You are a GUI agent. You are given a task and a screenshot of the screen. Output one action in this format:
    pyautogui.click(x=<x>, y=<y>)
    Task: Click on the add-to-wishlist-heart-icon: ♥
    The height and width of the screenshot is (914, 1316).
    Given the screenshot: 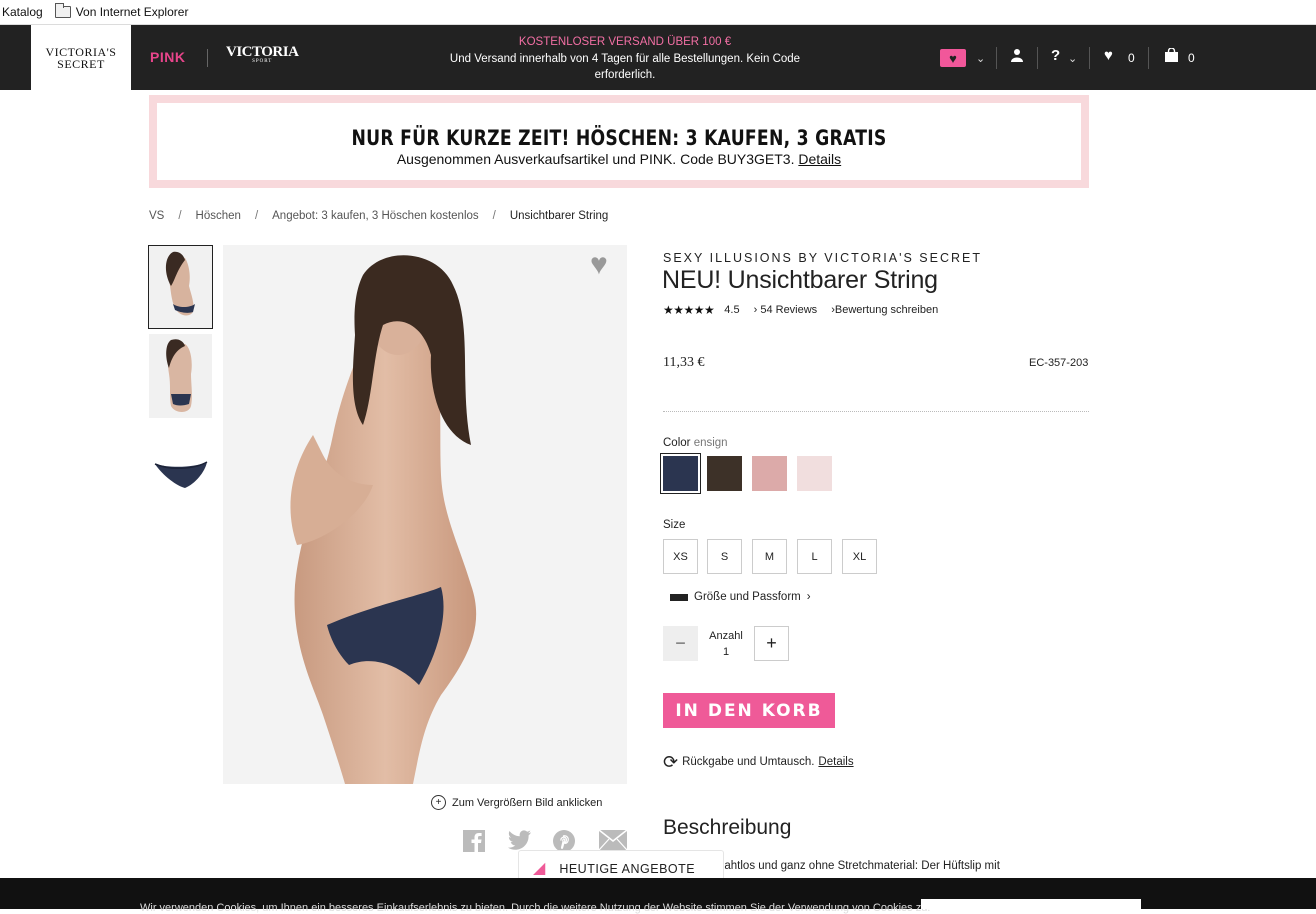 What is the action you would take?
    pyautogui.click(x=599, y=265)
    